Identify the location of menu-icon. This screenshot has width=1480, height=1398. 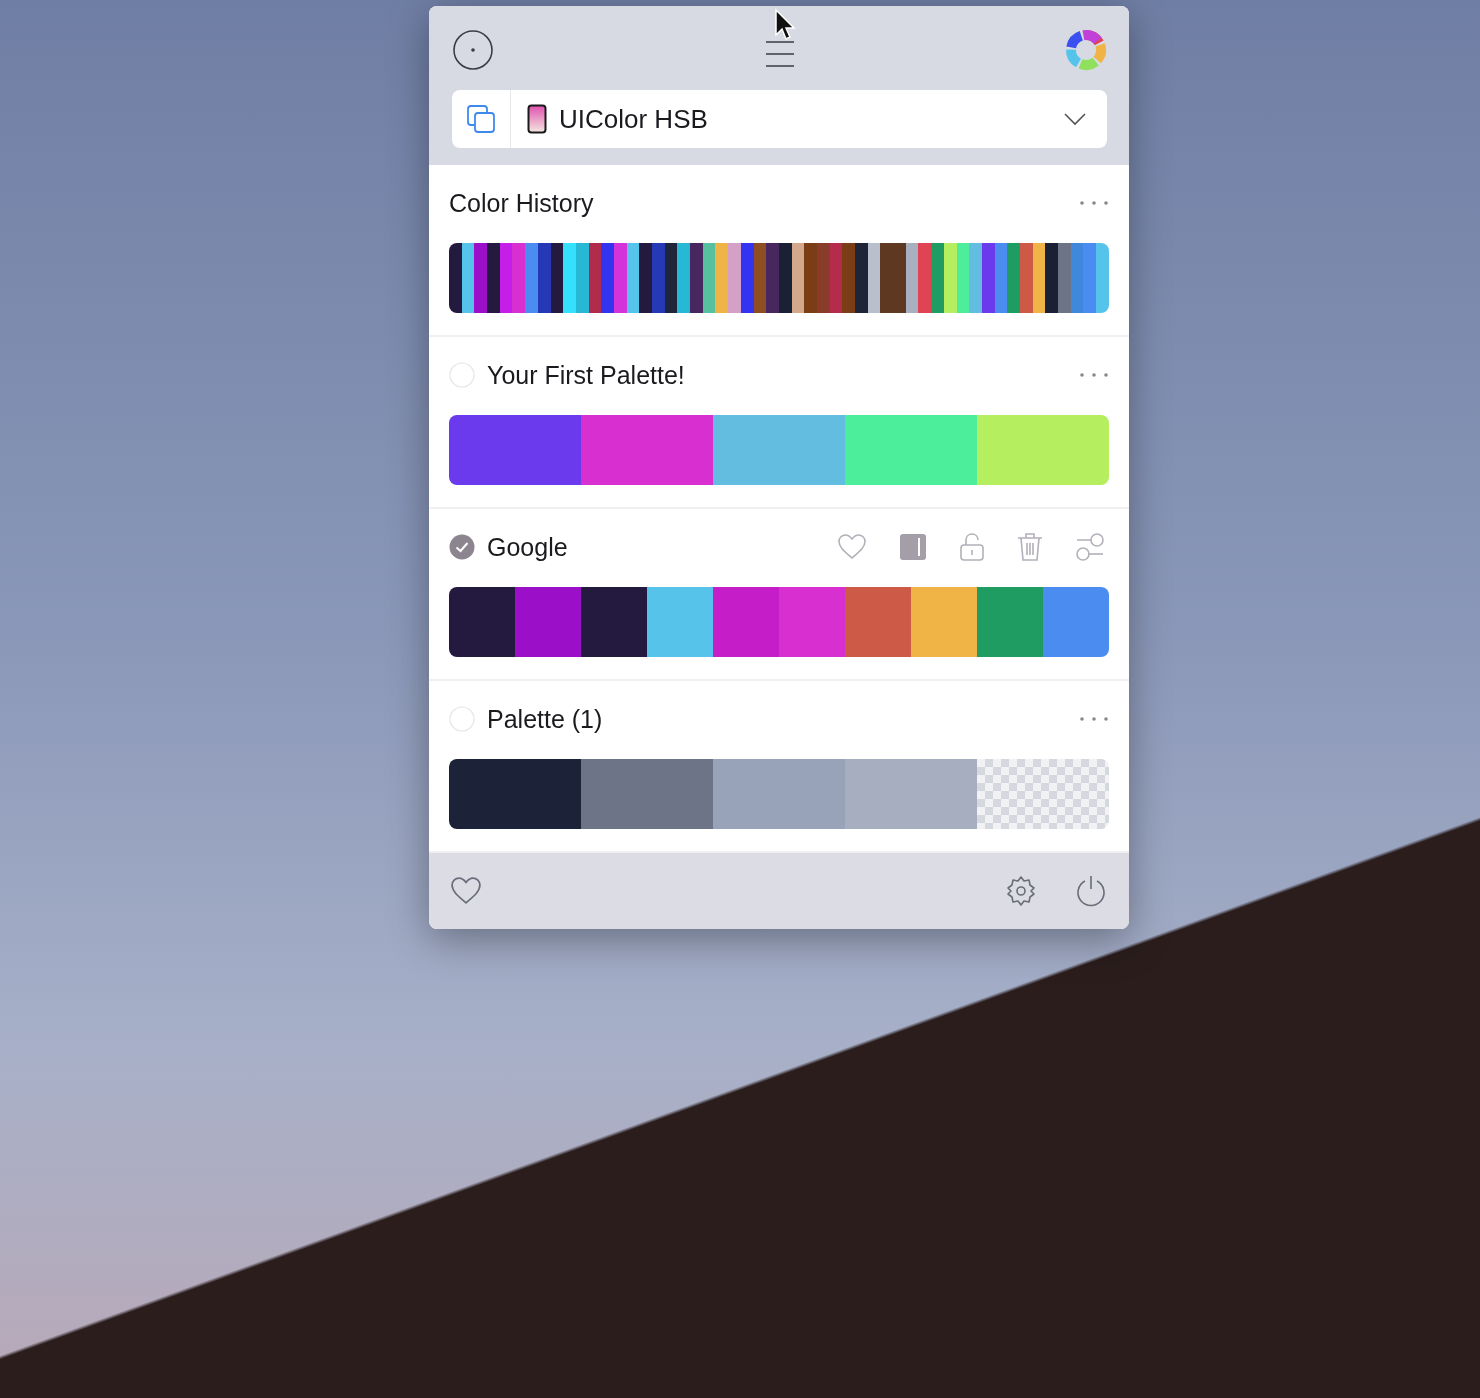
(779, 54).